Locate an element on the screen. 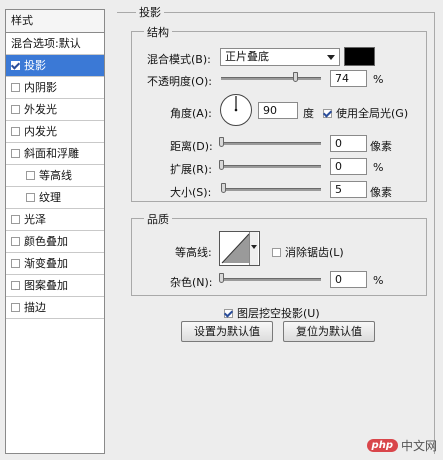 This screenshot has height=460, width=443. distance-label: 距离(D): is located at coordinates (191, 146).